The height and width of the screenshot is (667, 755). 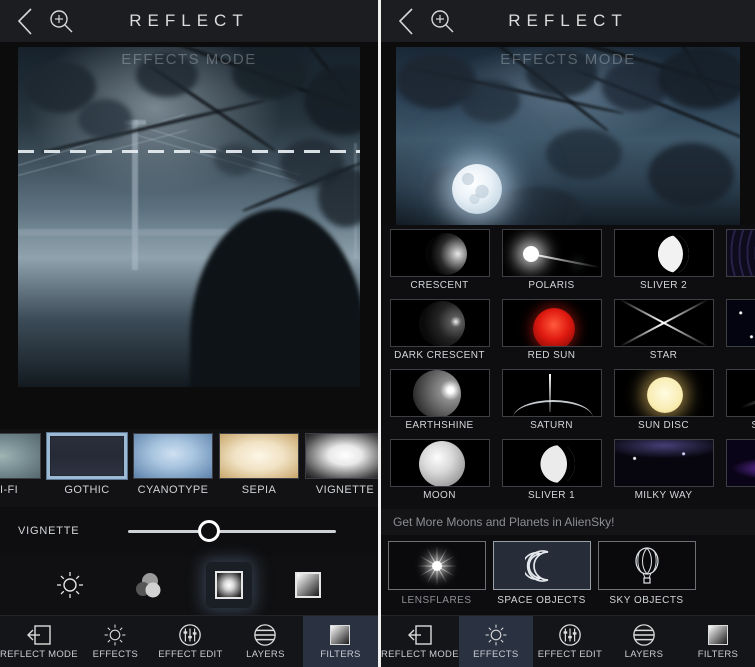 What do you see at coordinates (738, 264) in the screenshot?
I see `effect-item-polaris-2: POLARI` at bounding box center [738, 264].